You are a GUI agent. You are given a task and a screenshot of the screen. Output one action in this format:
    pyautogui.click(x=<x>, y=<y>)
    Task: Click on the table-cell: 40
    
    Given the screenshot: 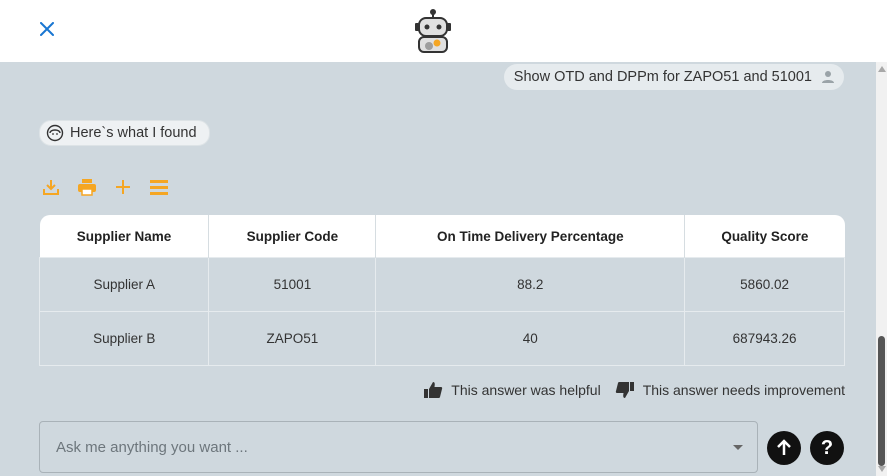 What is the action you would take?
    pyautogui.click(x=530, y=338)
    